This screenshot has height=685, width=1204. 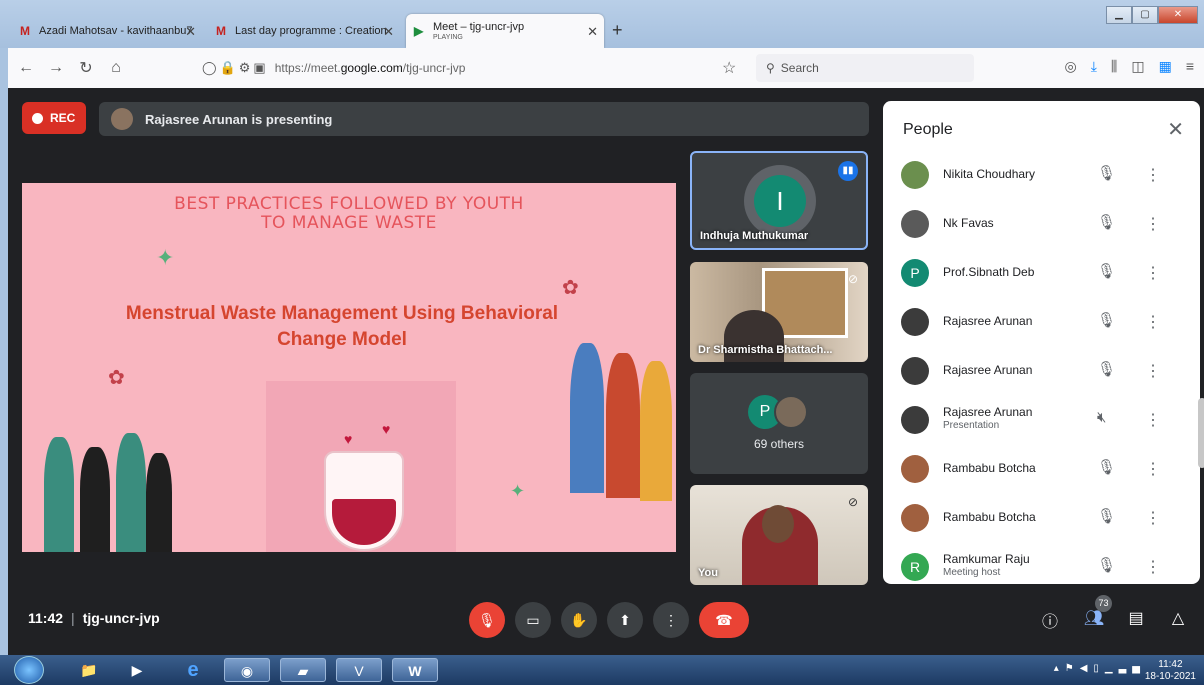 I want to click on mic-toggle-button: 🎙︎, so click(x=487, y=620).